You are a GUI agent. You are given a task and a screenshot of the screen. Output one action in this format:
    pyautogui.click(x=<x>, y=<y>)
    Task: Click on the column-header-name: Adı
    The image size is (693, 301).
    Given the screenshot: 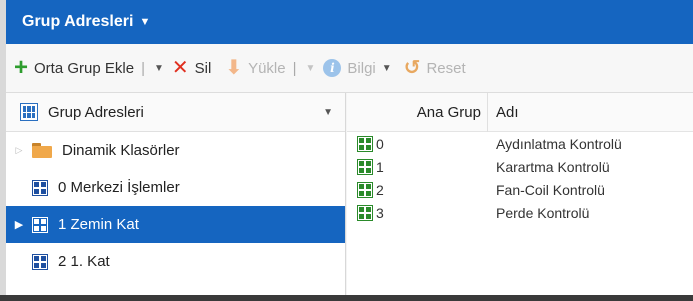 What is the action you would take?
    pyautogui.click(x=507, y=112)
    